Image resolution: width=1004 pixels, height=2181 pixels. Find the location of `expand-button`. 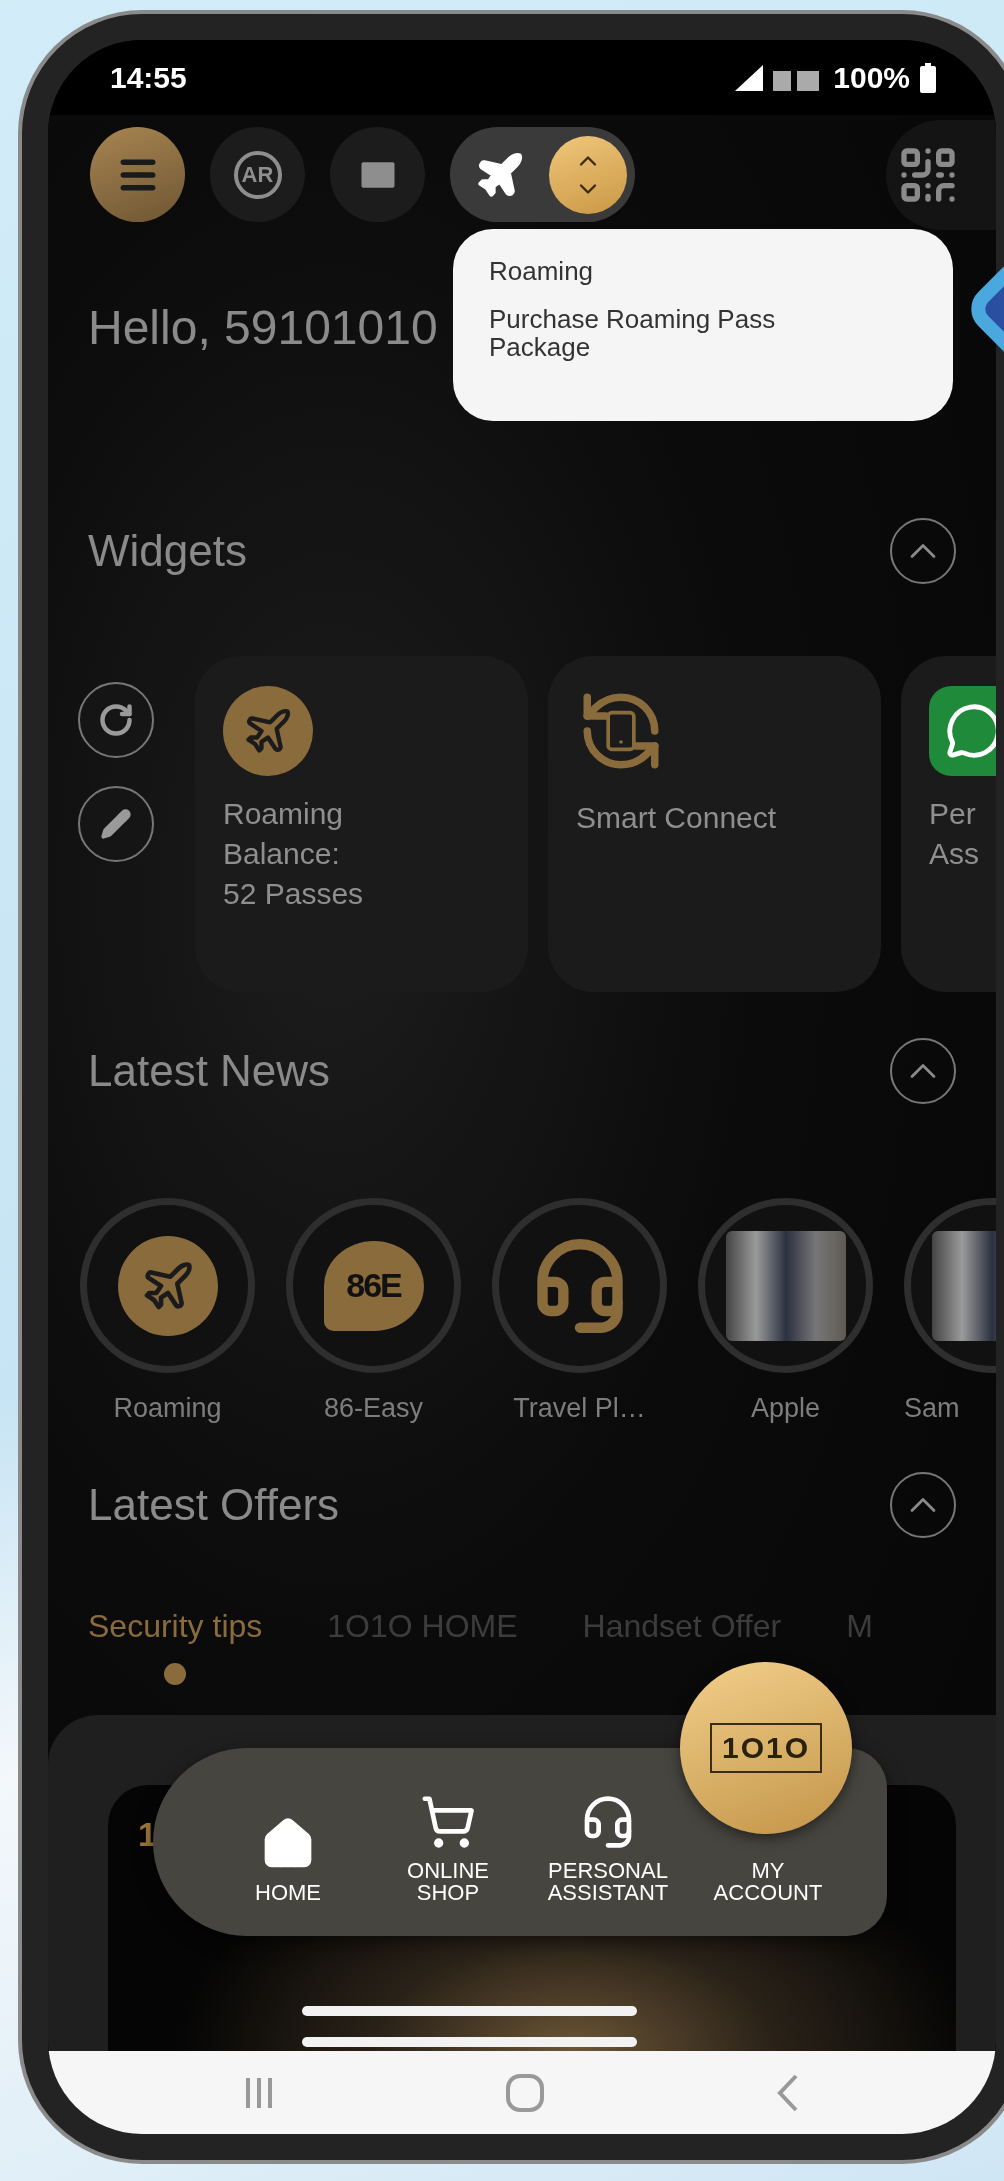

expand-button is located at coordinates (588, 174).